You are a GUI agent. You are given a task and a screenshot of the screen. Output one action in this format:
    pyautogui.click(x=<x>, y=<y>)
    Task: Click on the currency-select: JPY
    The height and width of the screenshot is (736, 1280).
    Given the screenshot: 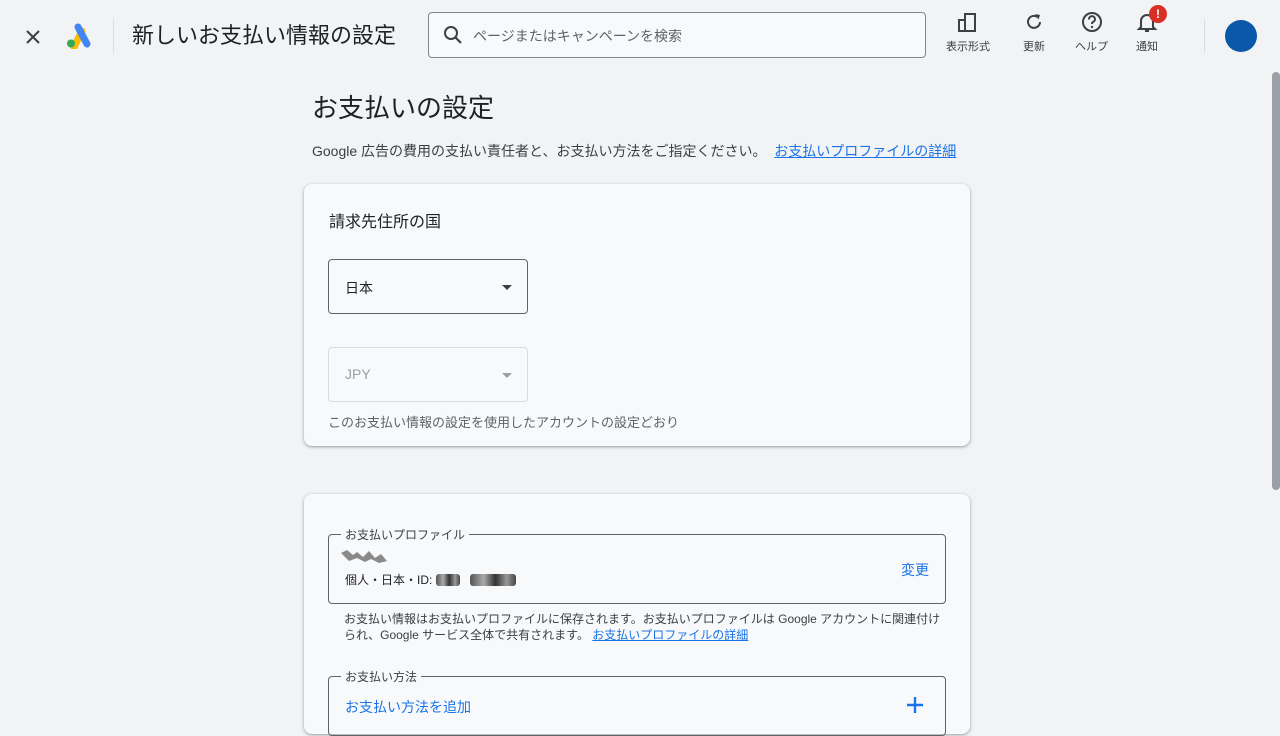 What is the action you would take?
    pyautogui.click(x=428, y=374)
    